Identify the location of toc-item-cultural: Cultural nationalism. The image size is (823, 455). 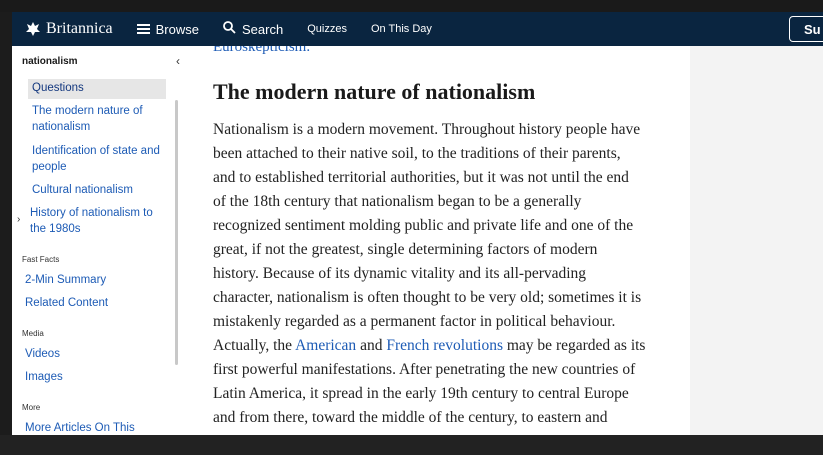
(82, 190).